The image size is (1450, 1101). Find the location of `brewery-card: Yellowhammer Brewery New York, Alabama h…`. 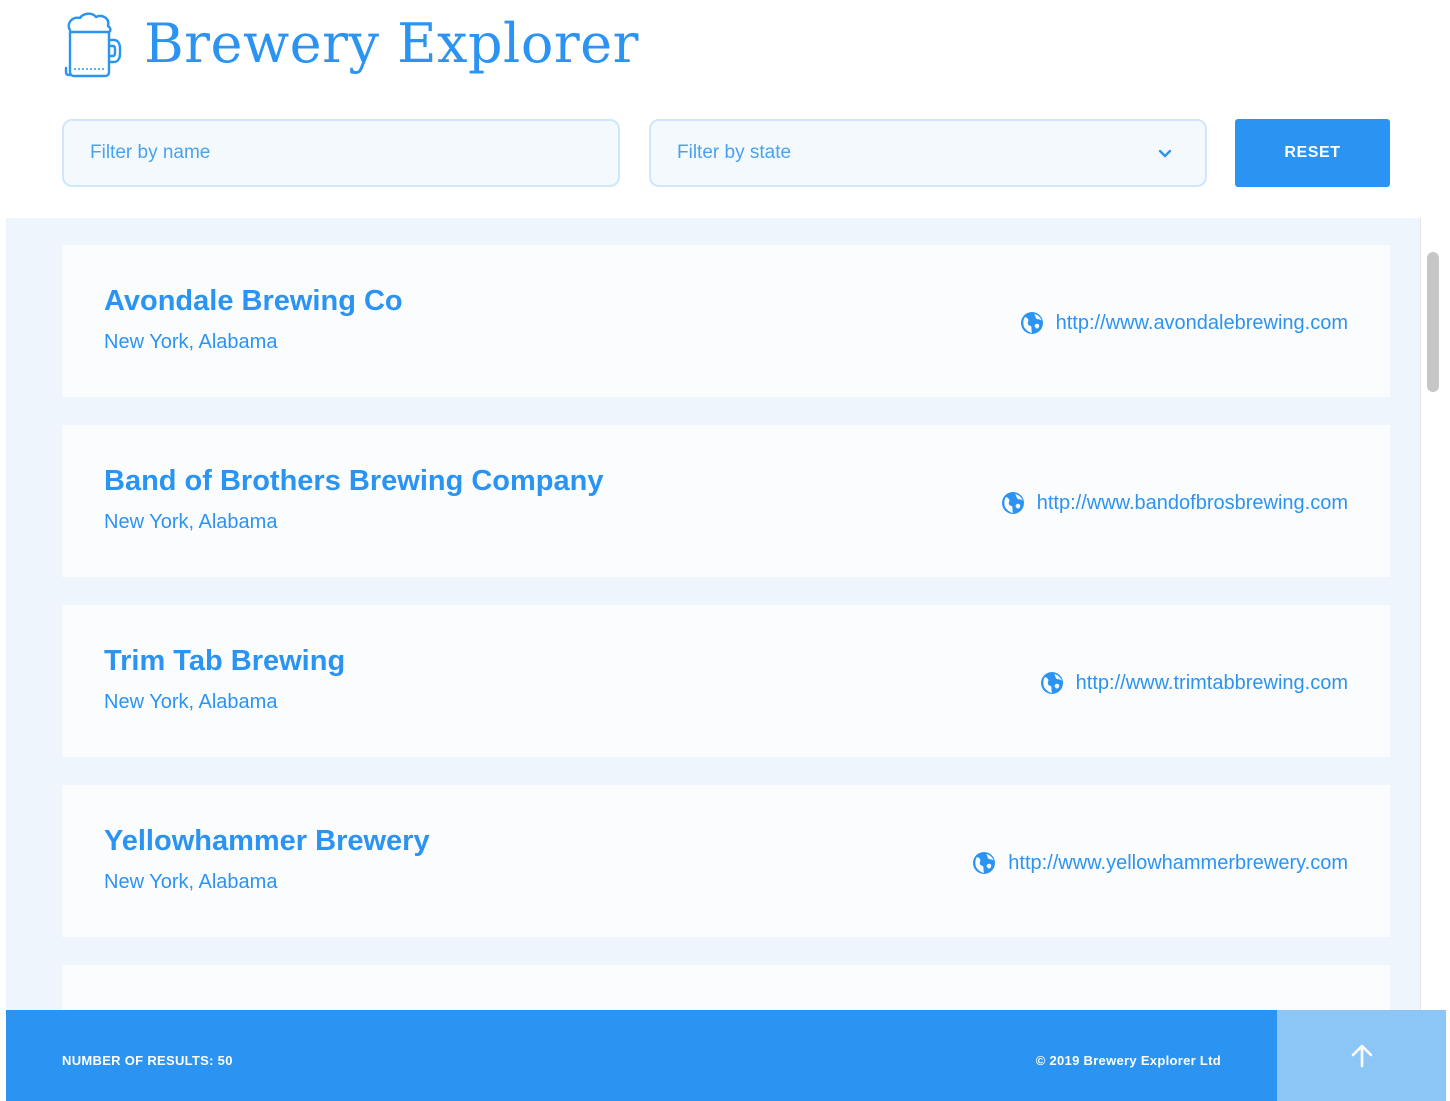

brewery-card: Yellowhammer Brewery New York, Alabama h… is located at coordinates (726, 861).